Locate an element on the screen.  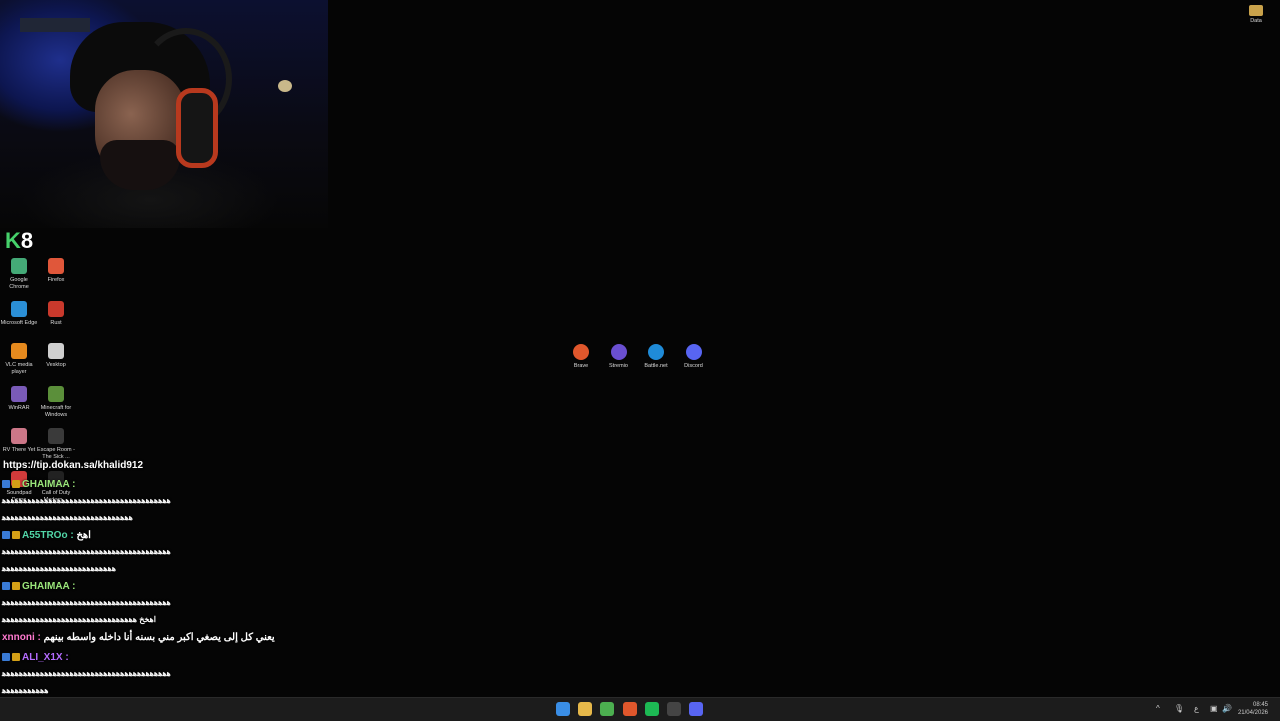
clock-time: 08:45 is located at coordinates (1260, 705).